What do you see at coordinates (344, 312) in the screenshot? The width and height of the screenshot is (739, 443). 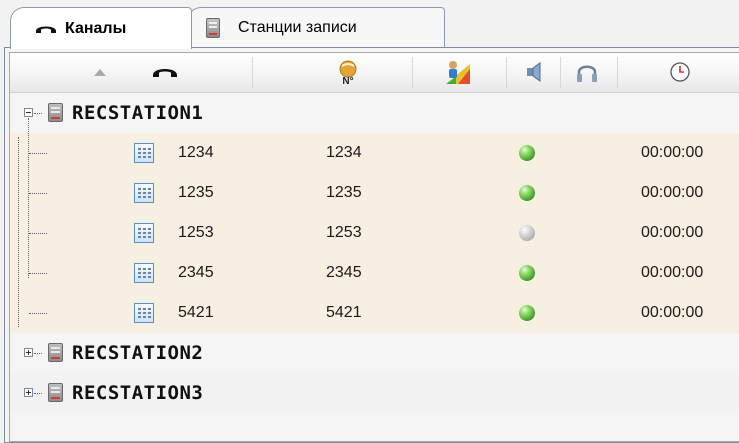 I see `channel-number: 5421` at bounding box center [344, 312].